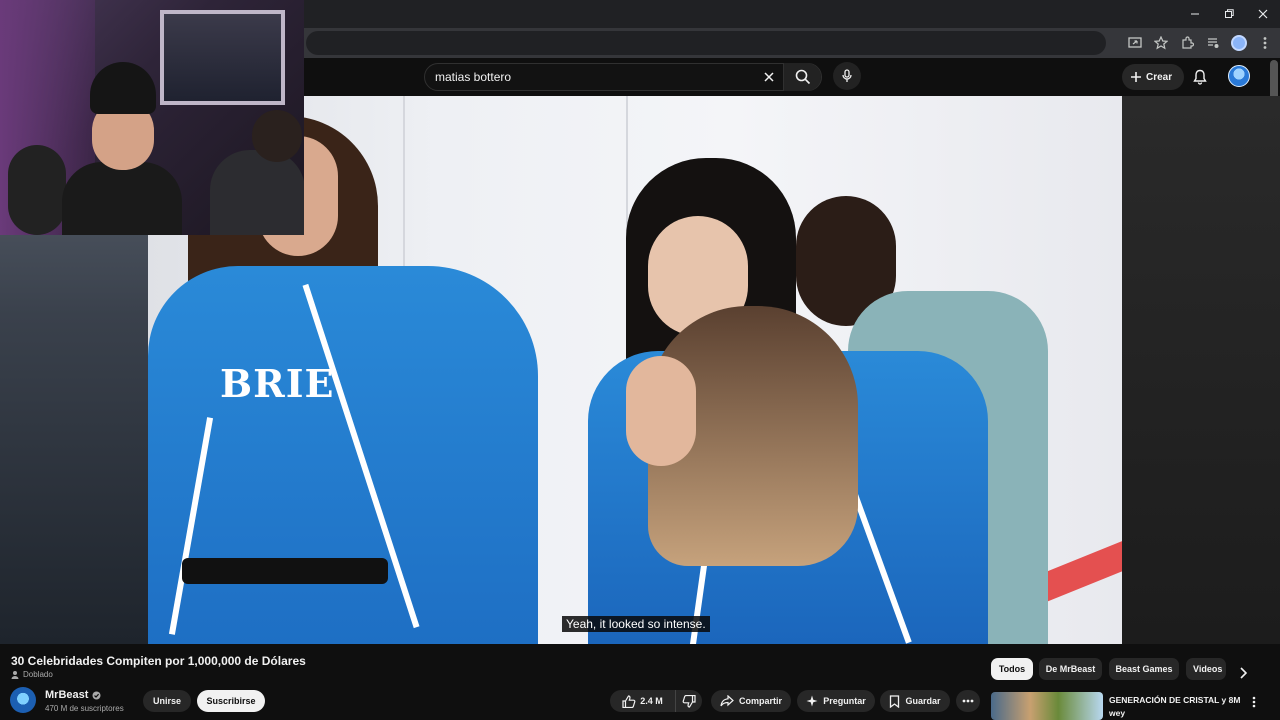  I want to click on share-button: Compartir, so click(751, 701).